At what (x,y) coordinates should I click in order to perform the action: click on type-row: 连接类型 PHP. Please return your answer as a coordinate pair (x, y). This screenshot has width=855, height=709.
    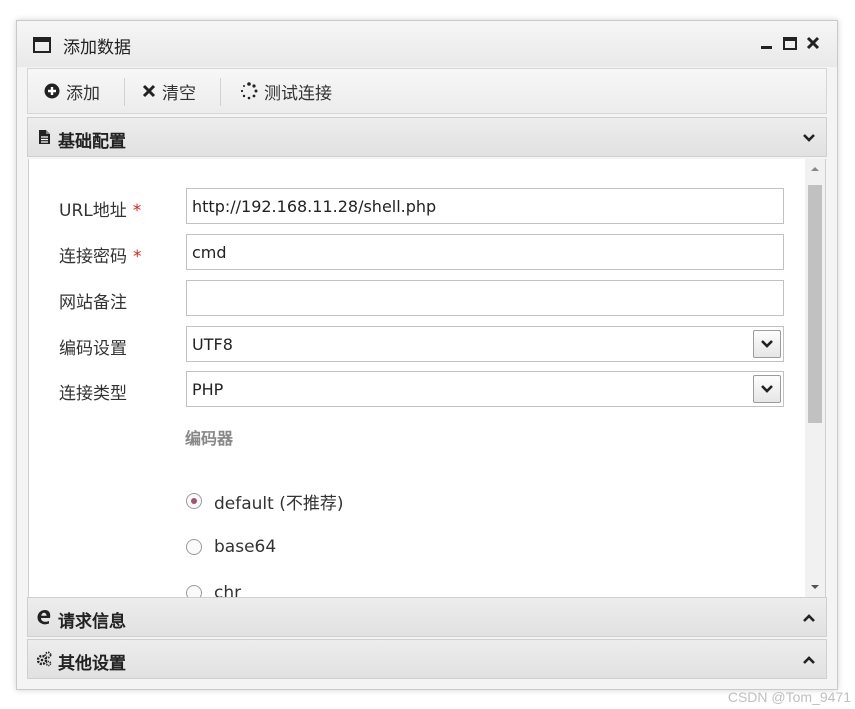
    Looking at the image, I should click on (419, 389).